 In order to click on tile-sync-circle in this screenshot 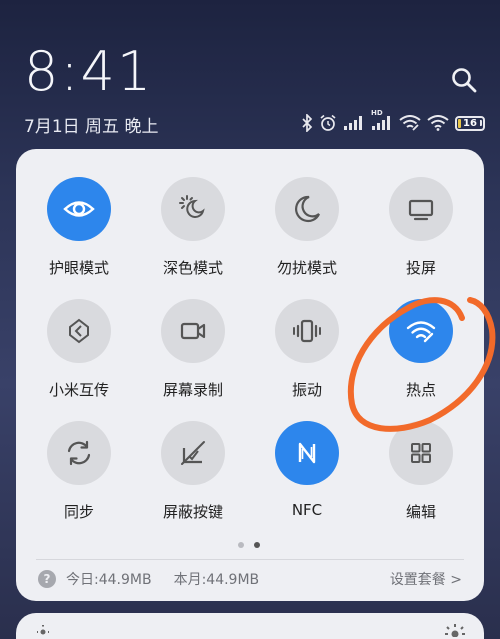, I will do `click(79, 453)`.